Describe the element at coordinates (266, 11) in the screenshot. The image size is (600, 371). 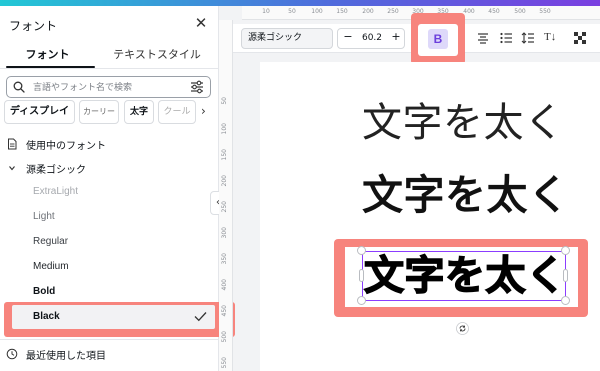
I see `ruler-tick: 10` at that location.